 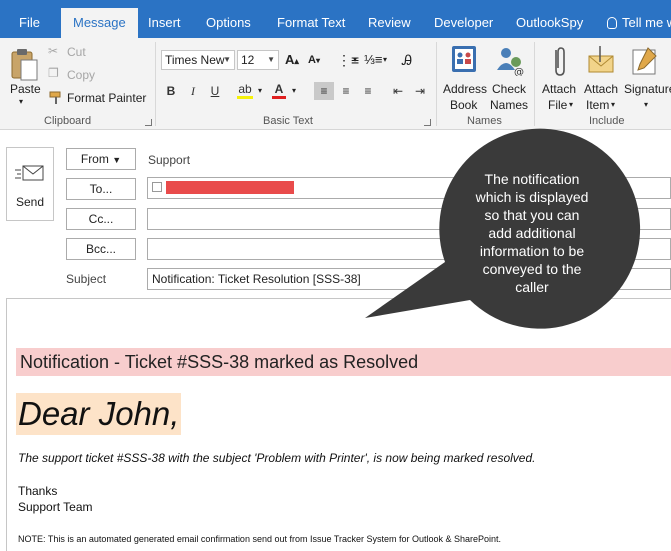 What do you see at coordinates (532, 197) in the screenshot?
I see `callout-line: which is displayed` at bounding box center [532, 197].